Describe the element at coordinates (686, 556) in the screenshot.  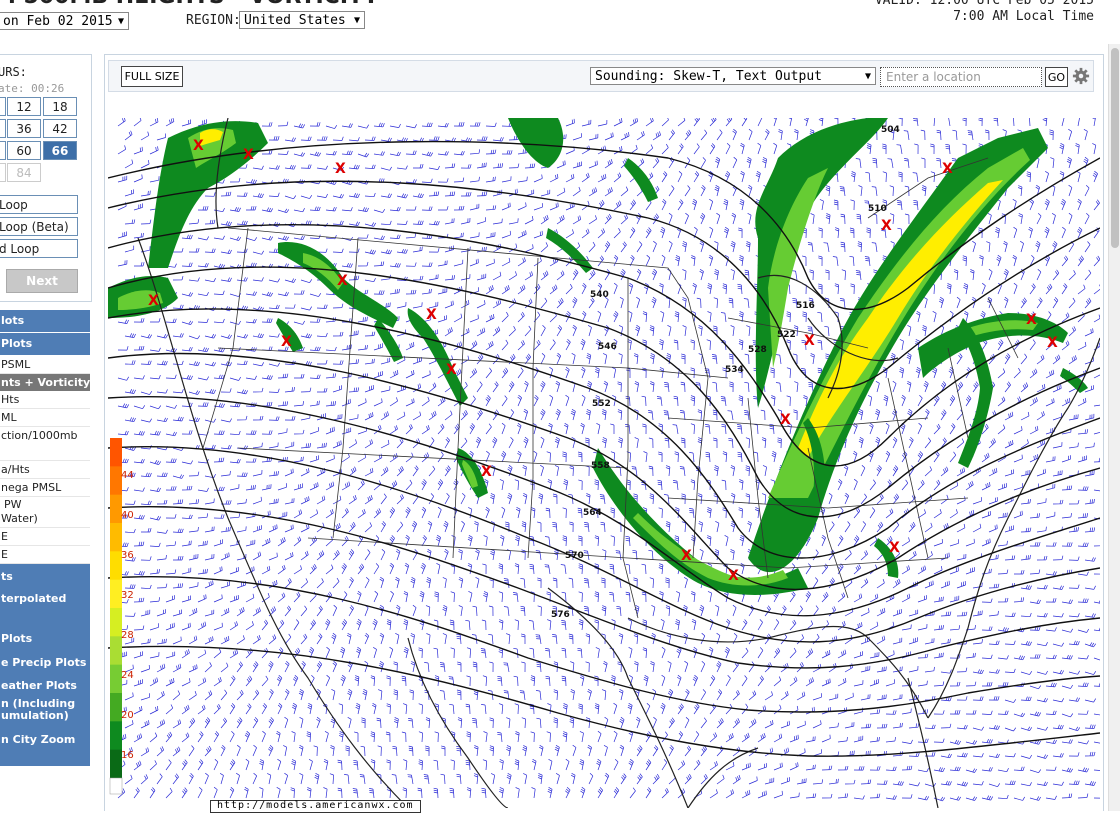
I see `vorticity-max-marker: X` at that location.